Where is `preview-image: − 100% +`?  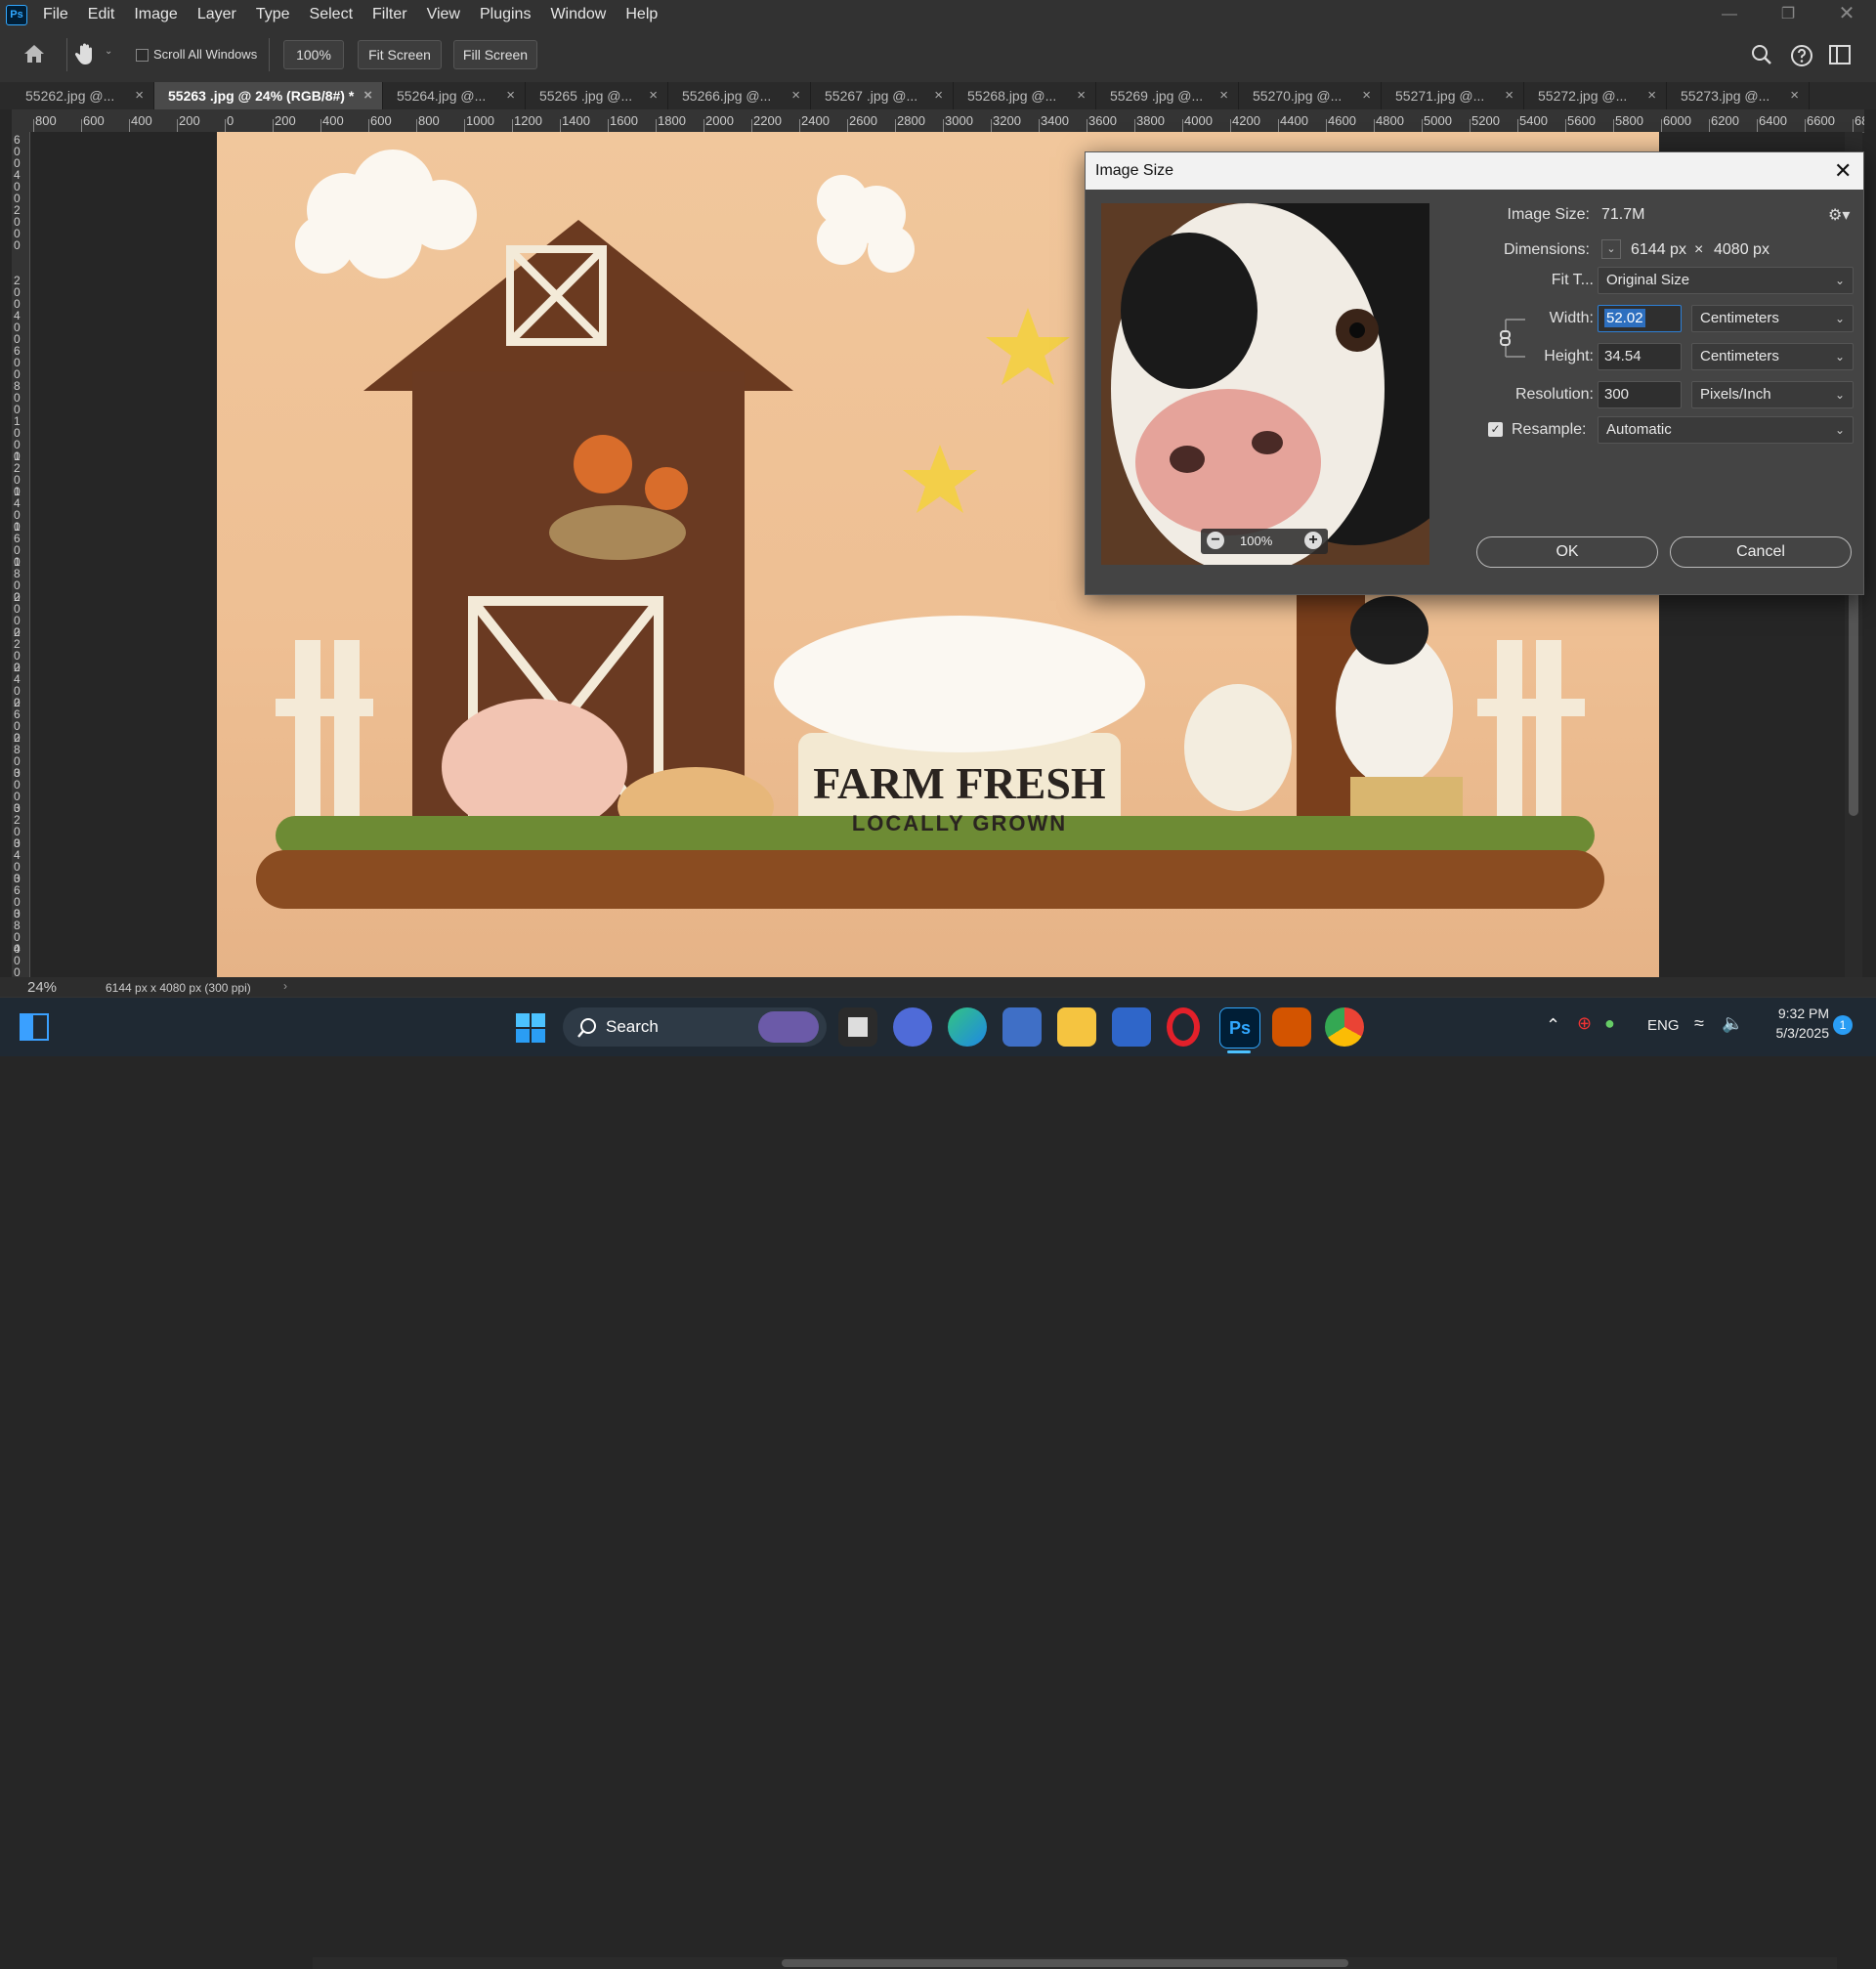
preview-image: − 100% + is located at coordinates (1265, 384).